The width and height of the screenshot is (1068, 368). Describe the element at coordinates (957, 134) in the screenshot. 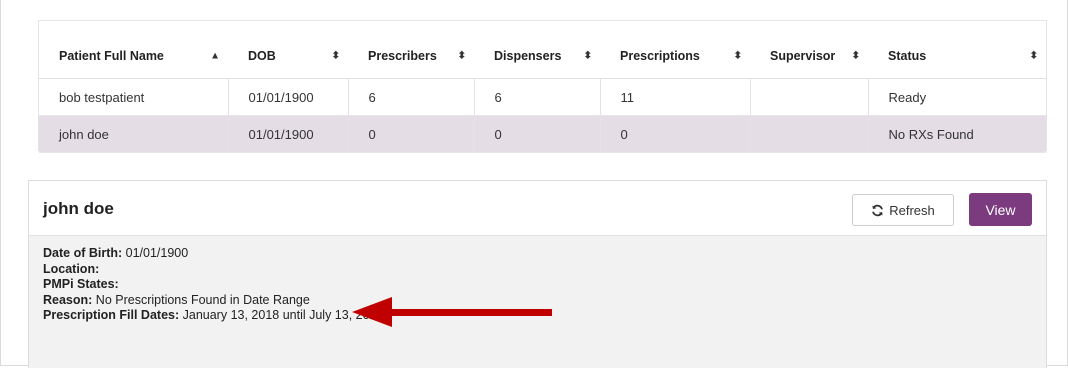

I see `cell-status: No RXs Found` at that location.